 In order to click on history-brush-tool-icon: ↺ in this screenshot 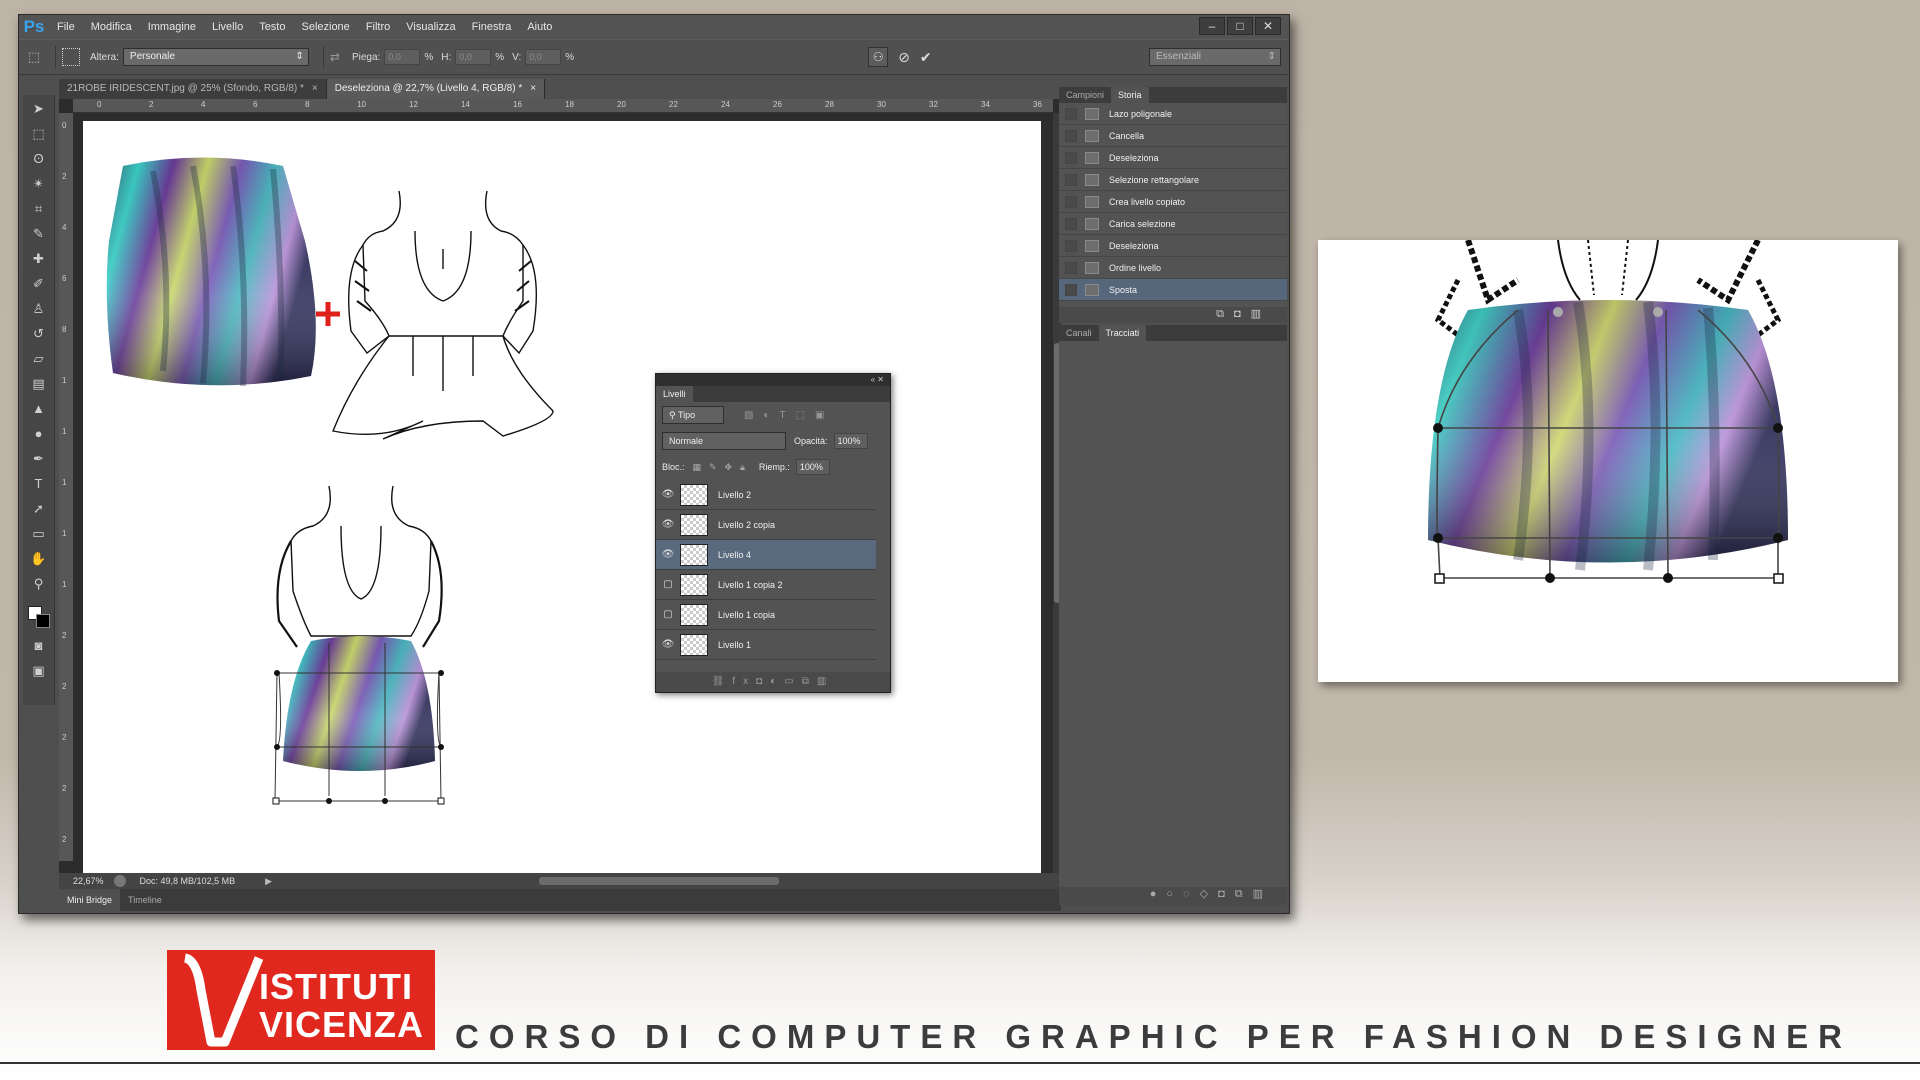, I will do `click(39, 334)`.